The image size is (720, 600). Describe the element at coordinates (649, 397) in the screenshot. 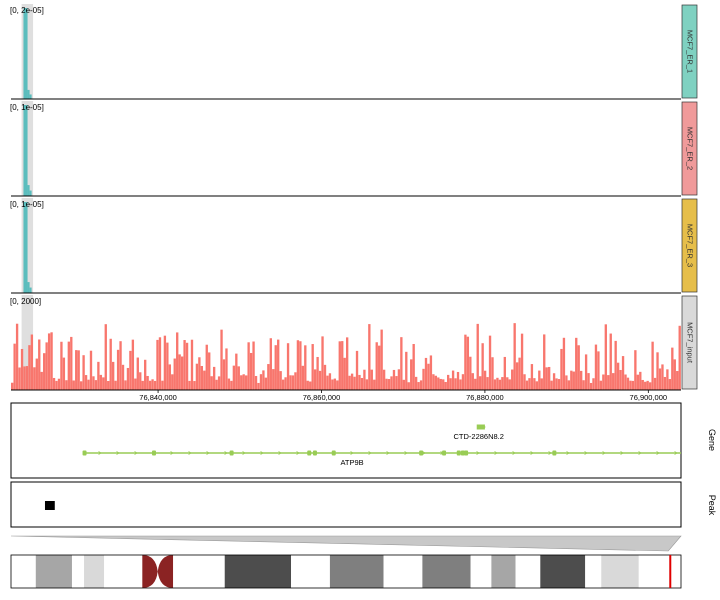

I see `x-tick-label: 76,900,000` at that location.